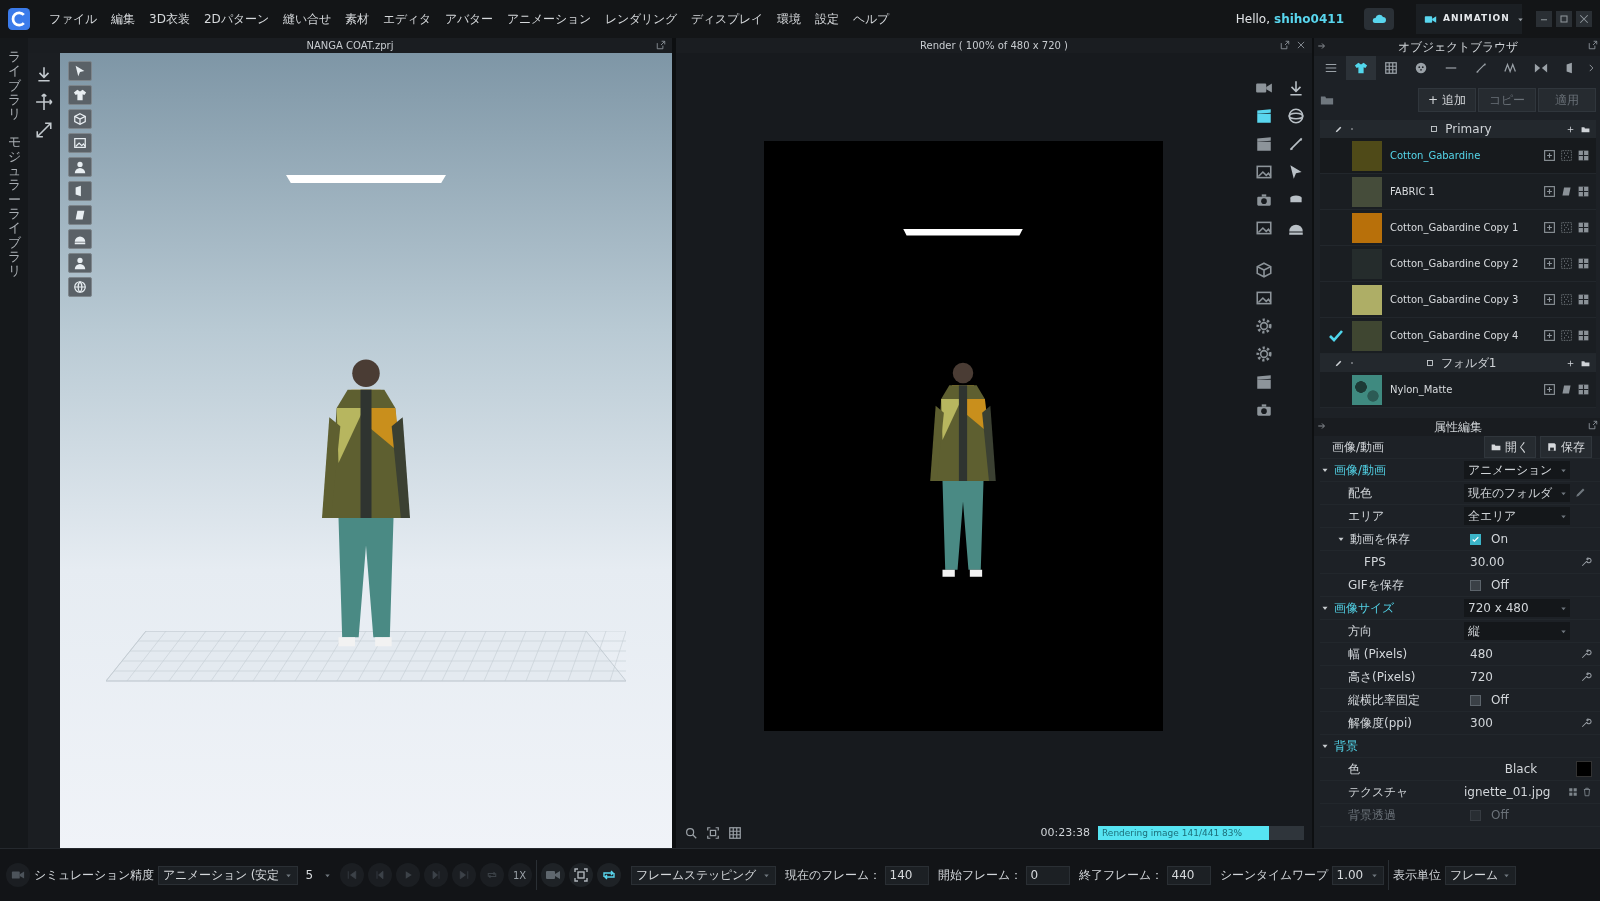 Image resolution: width=1600 pixels, height=901 pixels. What do you see at coordinates (1517, 516) in the screenshot?
I see `dropdown: 全エリア` at bounding box center [1517, 516].